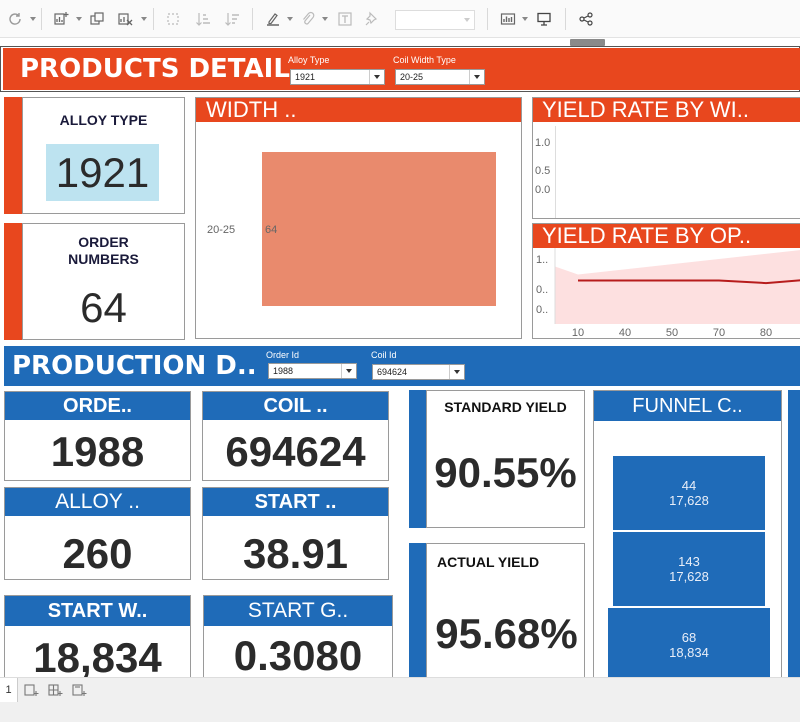  What do you see at coordinates (312, 371) in the screenshot?
I see `order-id-filter: 1988` at bounding box center [312, 371].